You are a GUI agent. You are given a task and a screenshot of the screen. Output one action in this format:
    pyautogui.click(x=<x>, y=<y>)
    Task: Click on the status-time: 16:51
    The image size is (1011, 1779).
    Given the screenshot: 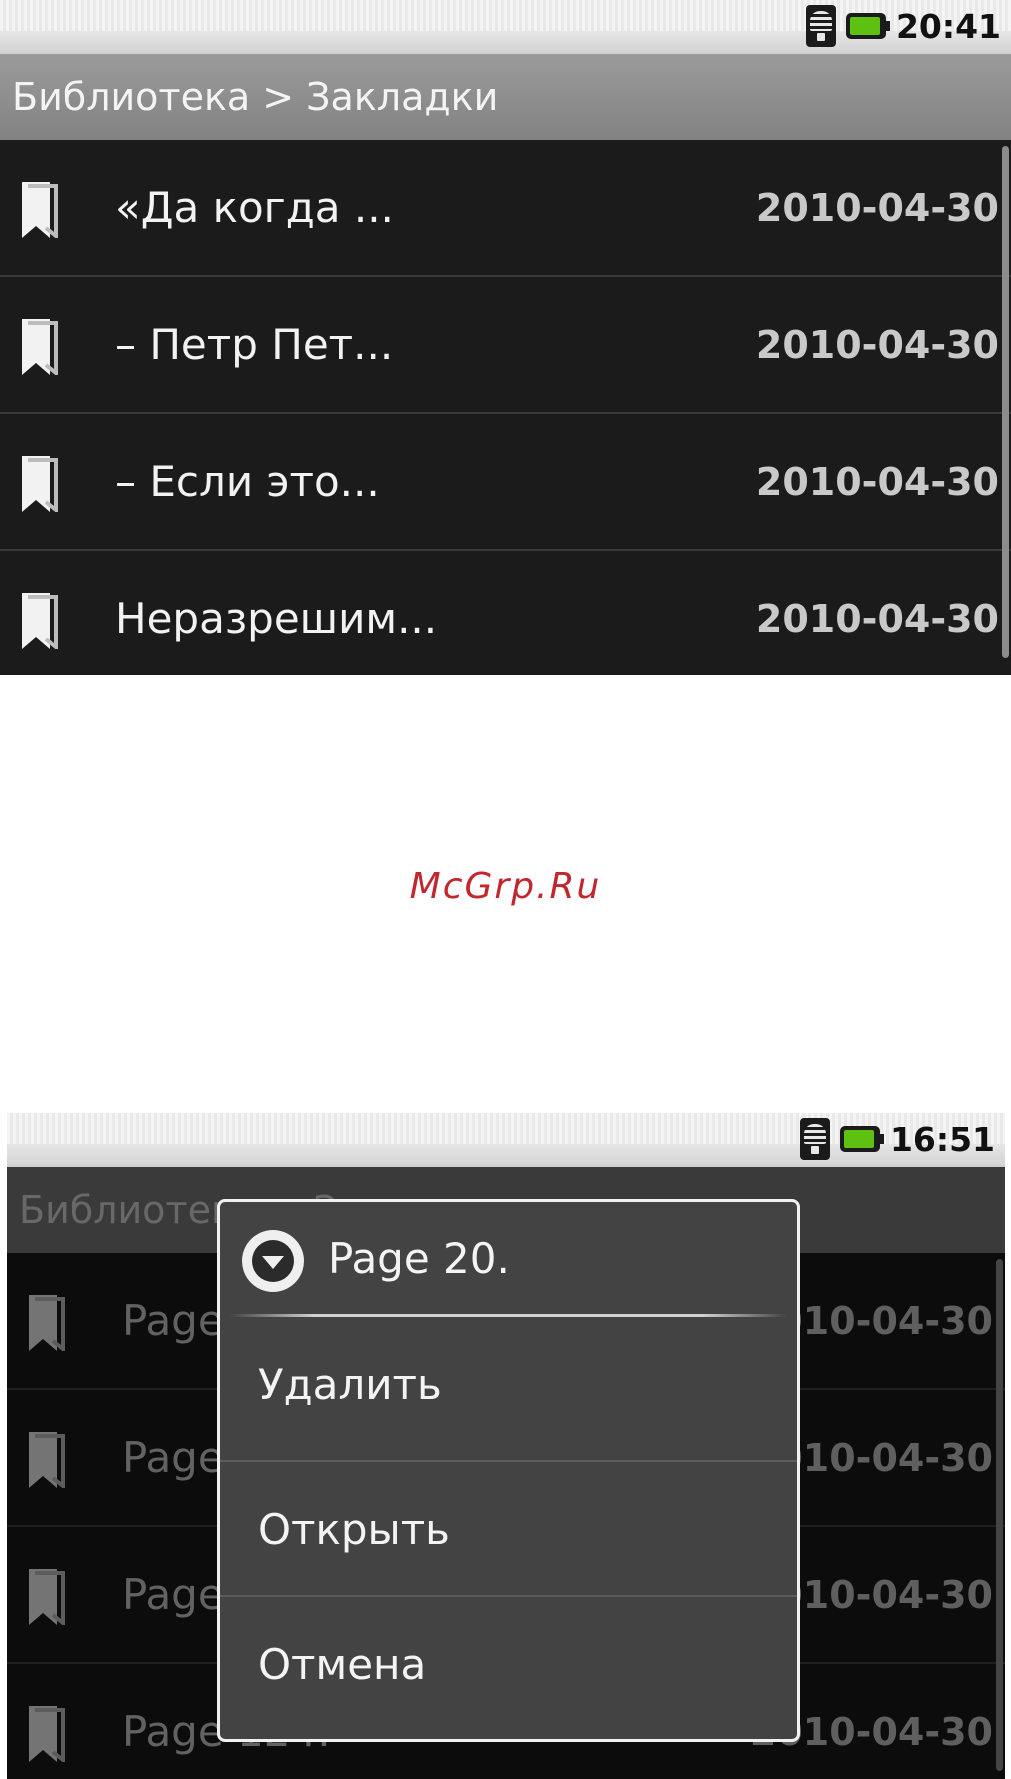 What is the action you would take?
    pyautogui.click(x=942, y=1139)
    